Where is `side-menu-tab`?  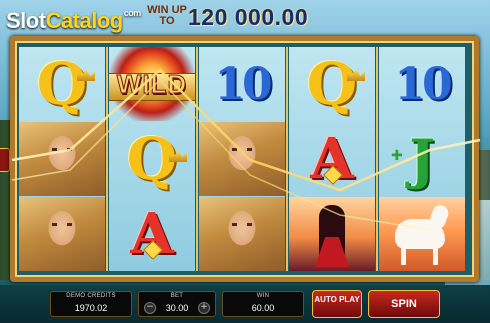
side-menu-tab is located at coordinates (5, 160).